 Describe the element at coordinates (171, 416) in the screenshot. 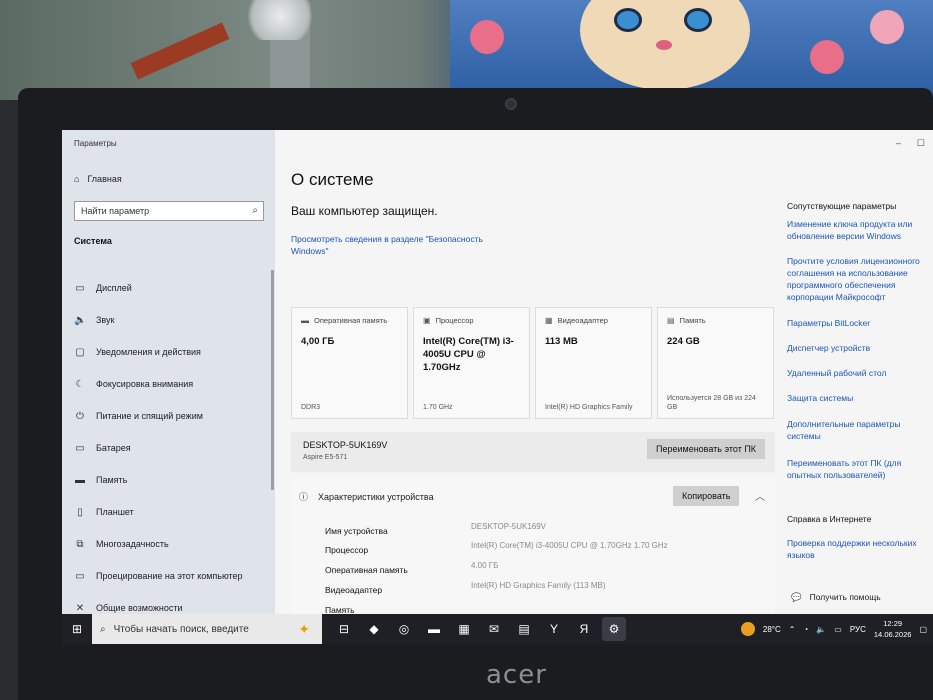

I see `sidebar-item: ⏻ Питание и спящий режим` at that location.